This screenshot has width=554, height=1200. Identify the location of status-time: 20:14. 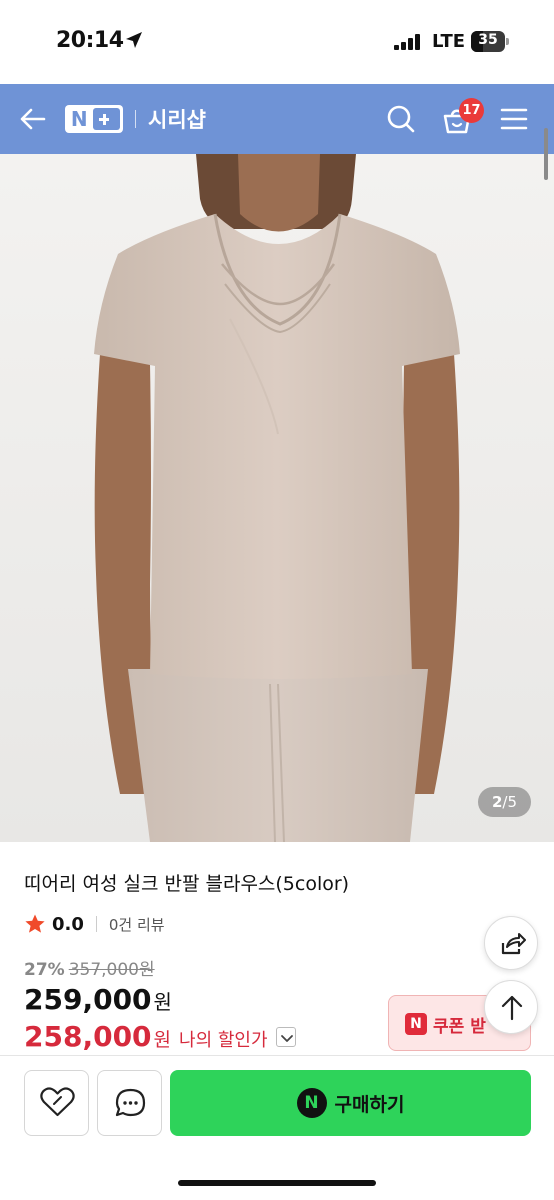
(90, 40).